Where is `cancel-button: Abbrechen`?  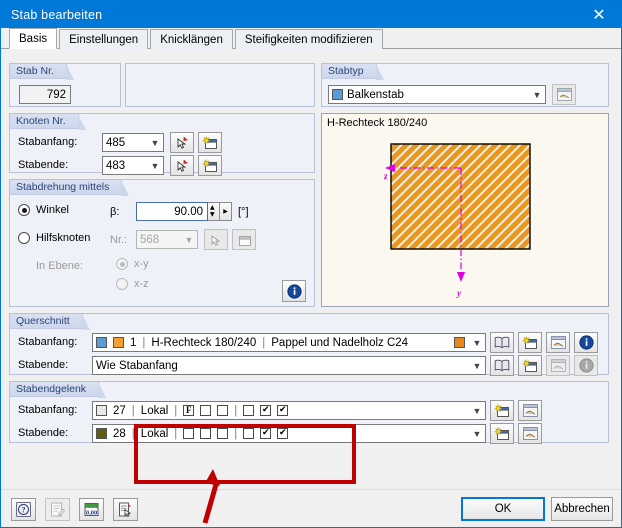 cancel-button: Abbrechen is located at coordinates (582, 509).